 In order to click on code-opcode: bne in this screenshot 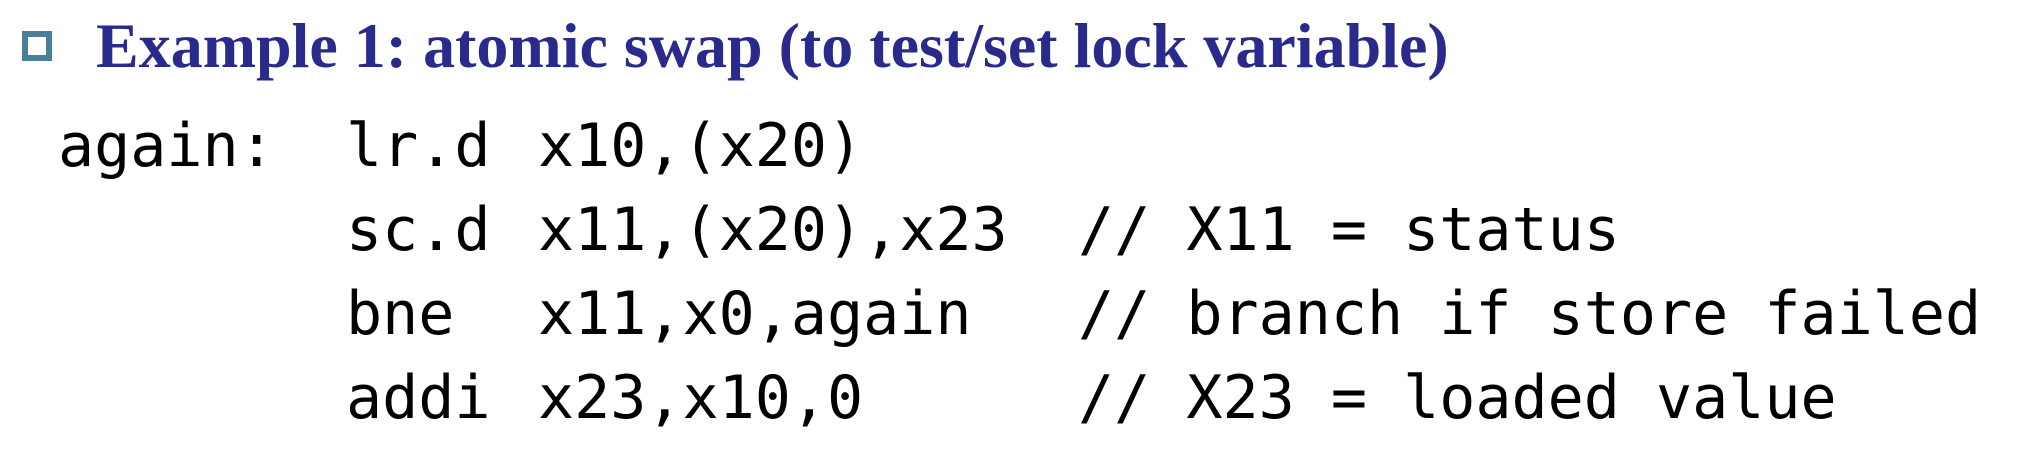, I will do `click(400, 314)`.